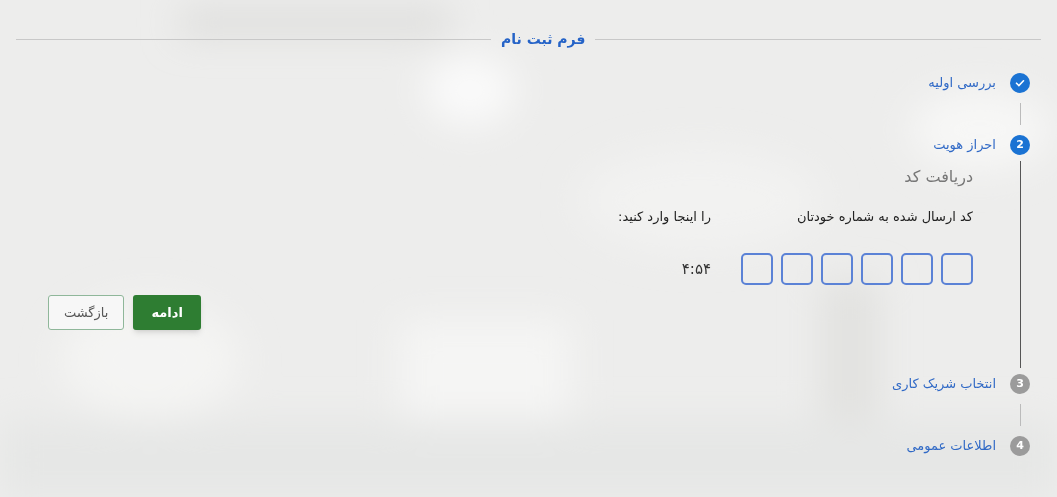  I want to click on continue-button: ادامه, so click(167, 312).